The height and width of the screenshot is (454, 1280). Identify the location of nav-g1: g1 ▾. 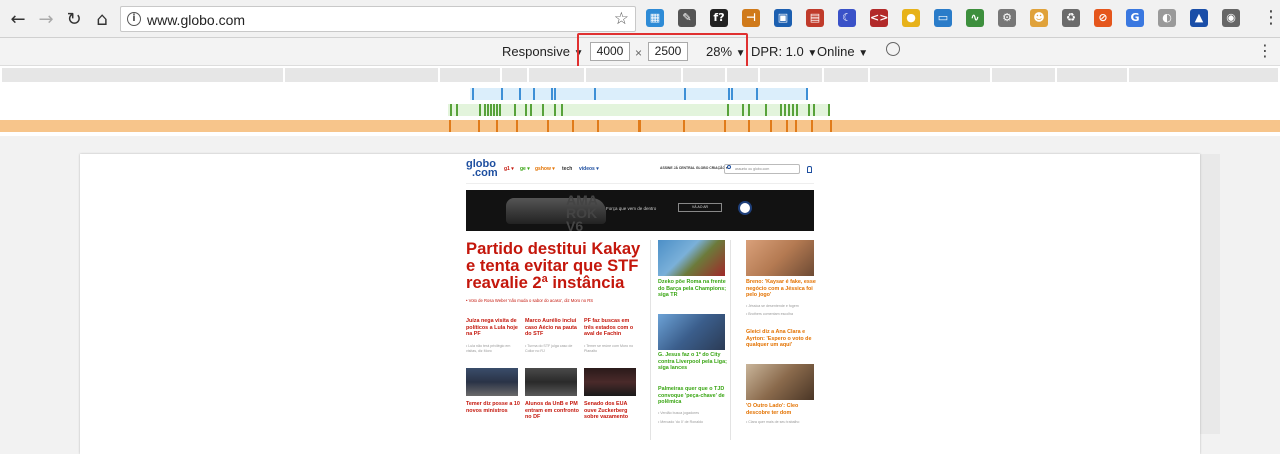
(509, 169).